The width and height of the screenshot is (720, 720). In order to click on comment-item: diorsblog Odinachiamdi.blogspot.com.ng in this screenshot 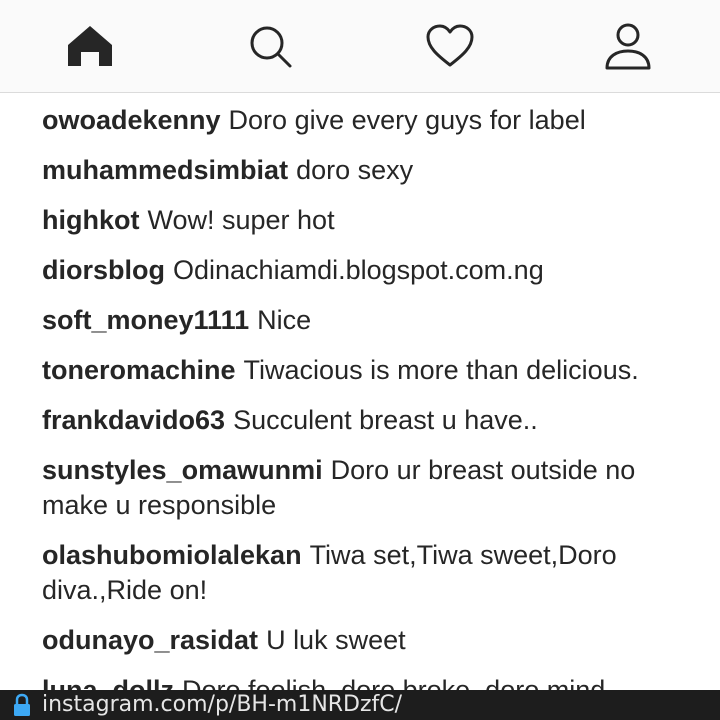, I will do `click(372, 269)`.